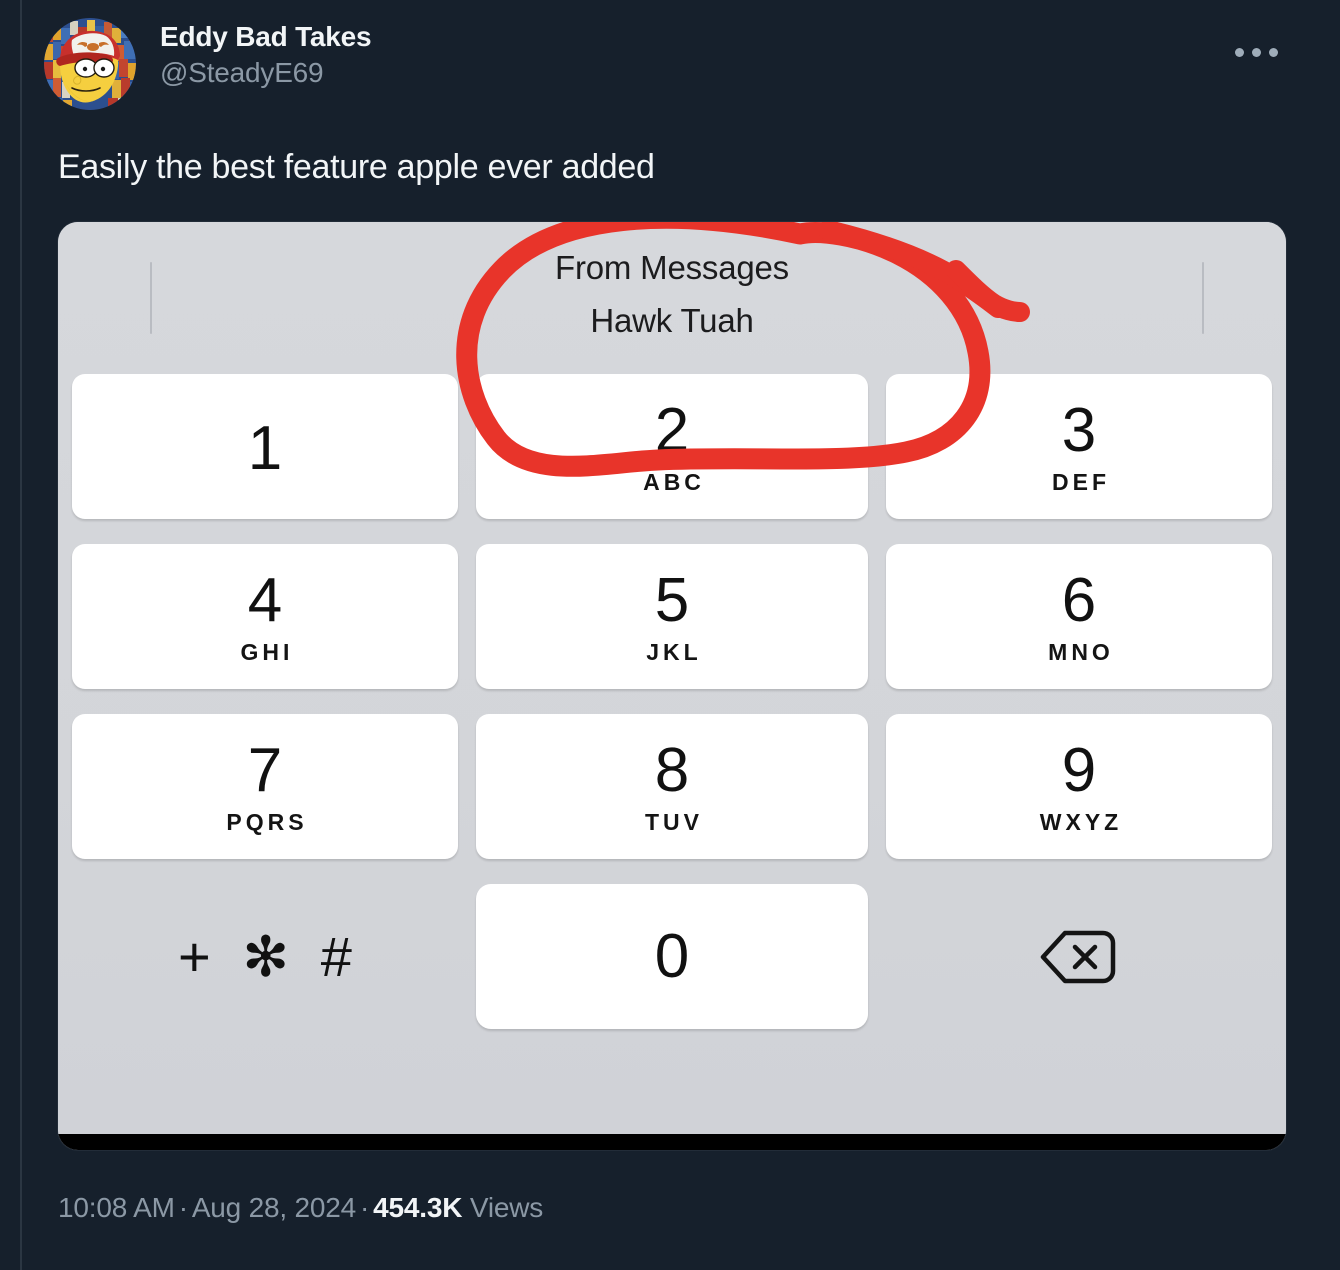  I want to click on key-symbols-label: + ✻ #, so click(269, 956).